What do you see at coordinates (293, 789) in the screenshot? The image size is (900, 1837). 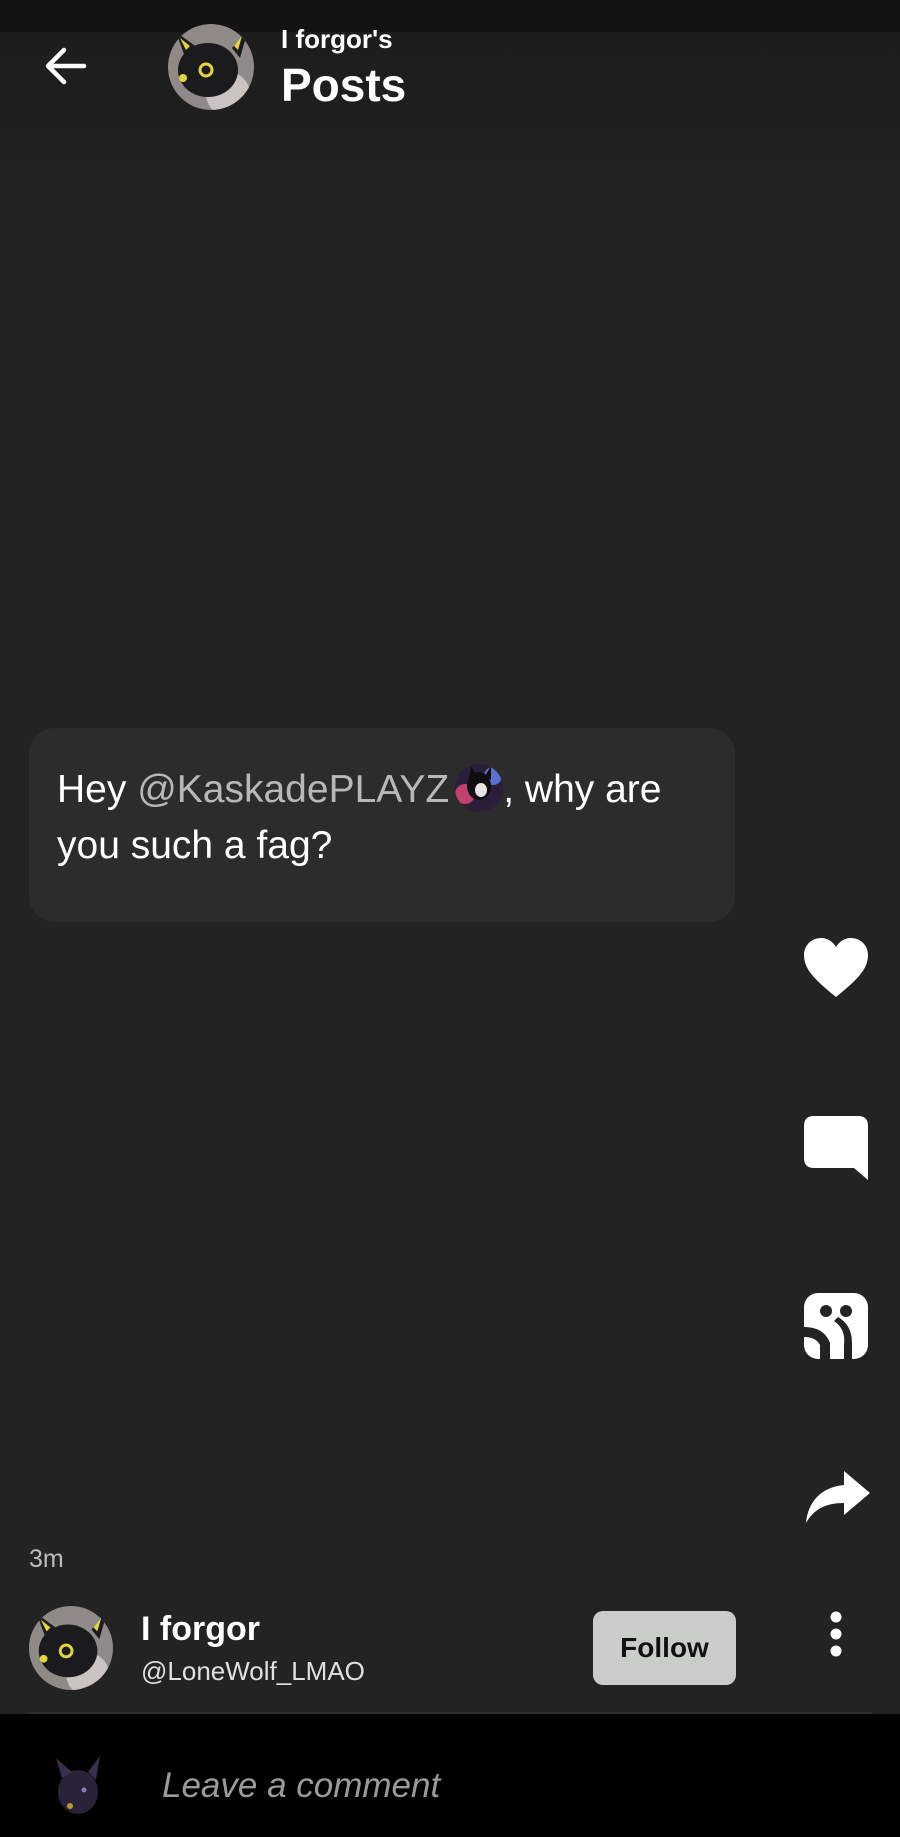 I see `mention-link: @KaskadePLAYZ` at bounding box center [293, 789].